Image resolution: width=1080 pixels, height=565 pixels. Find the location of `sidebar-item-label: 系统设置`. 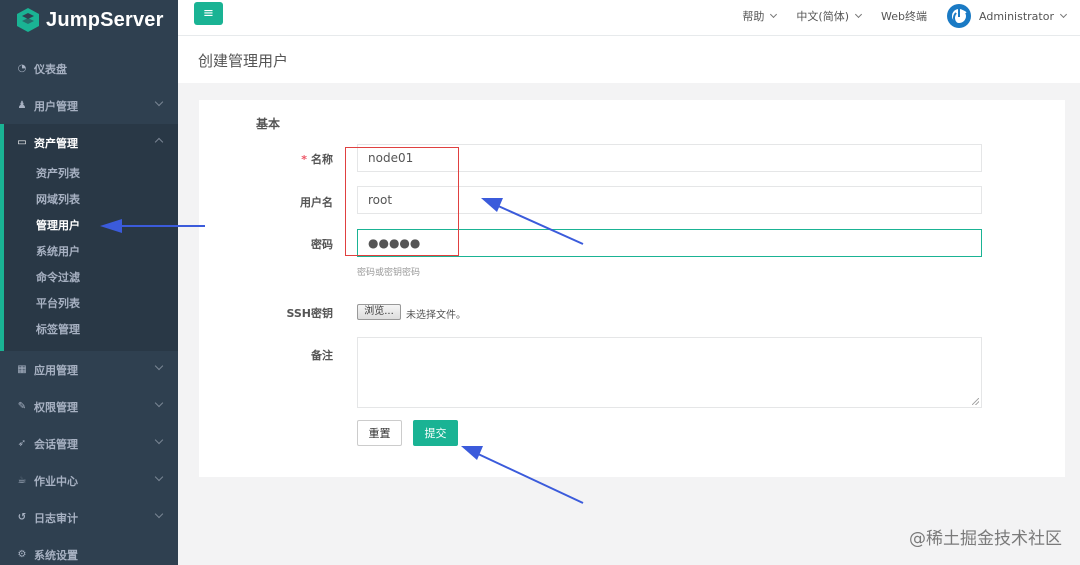

sidebar-item-label: 系统设置 is located at coordinates (56, 555).